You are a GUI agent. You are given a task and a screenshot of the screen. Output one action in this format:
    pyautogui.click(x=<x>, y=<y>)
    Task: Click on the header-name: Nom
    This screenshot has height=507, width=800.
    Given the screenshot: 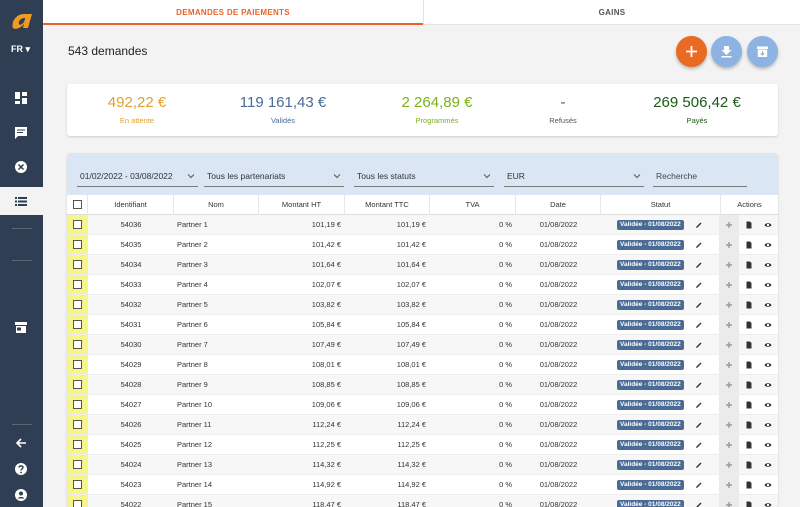 What is the action you would take?
    pyautogui.click(x=216, y=205)
    